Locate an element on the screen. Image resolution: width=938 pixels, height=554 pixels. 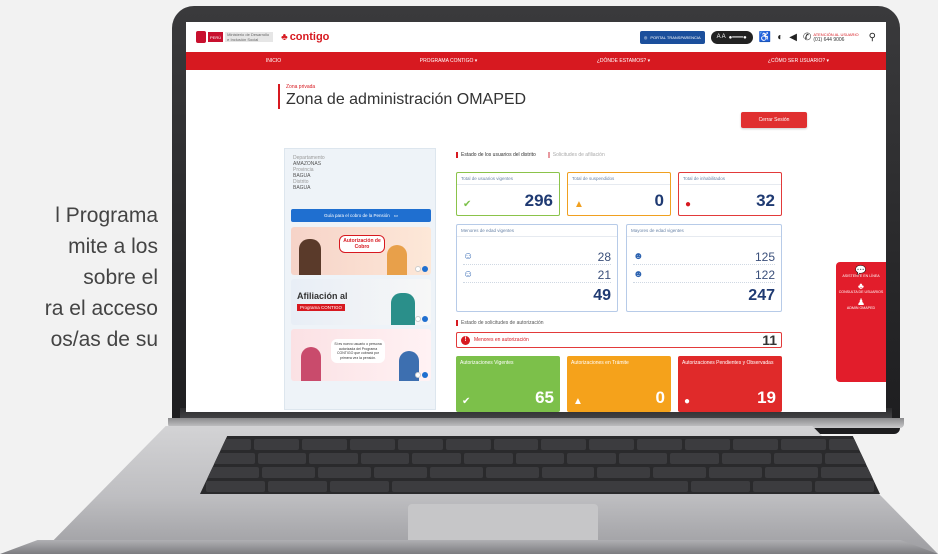
paragraph-line: sobre el is located at coordinates (120, 277).